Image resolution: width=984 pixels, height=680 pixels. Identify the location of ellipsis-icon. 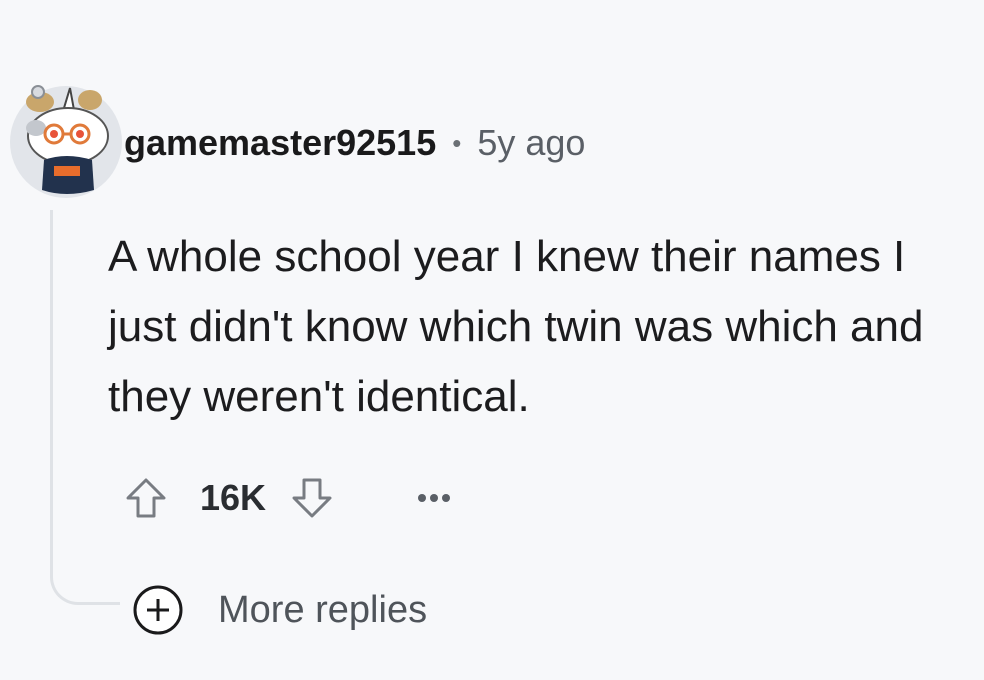
(434, 498).